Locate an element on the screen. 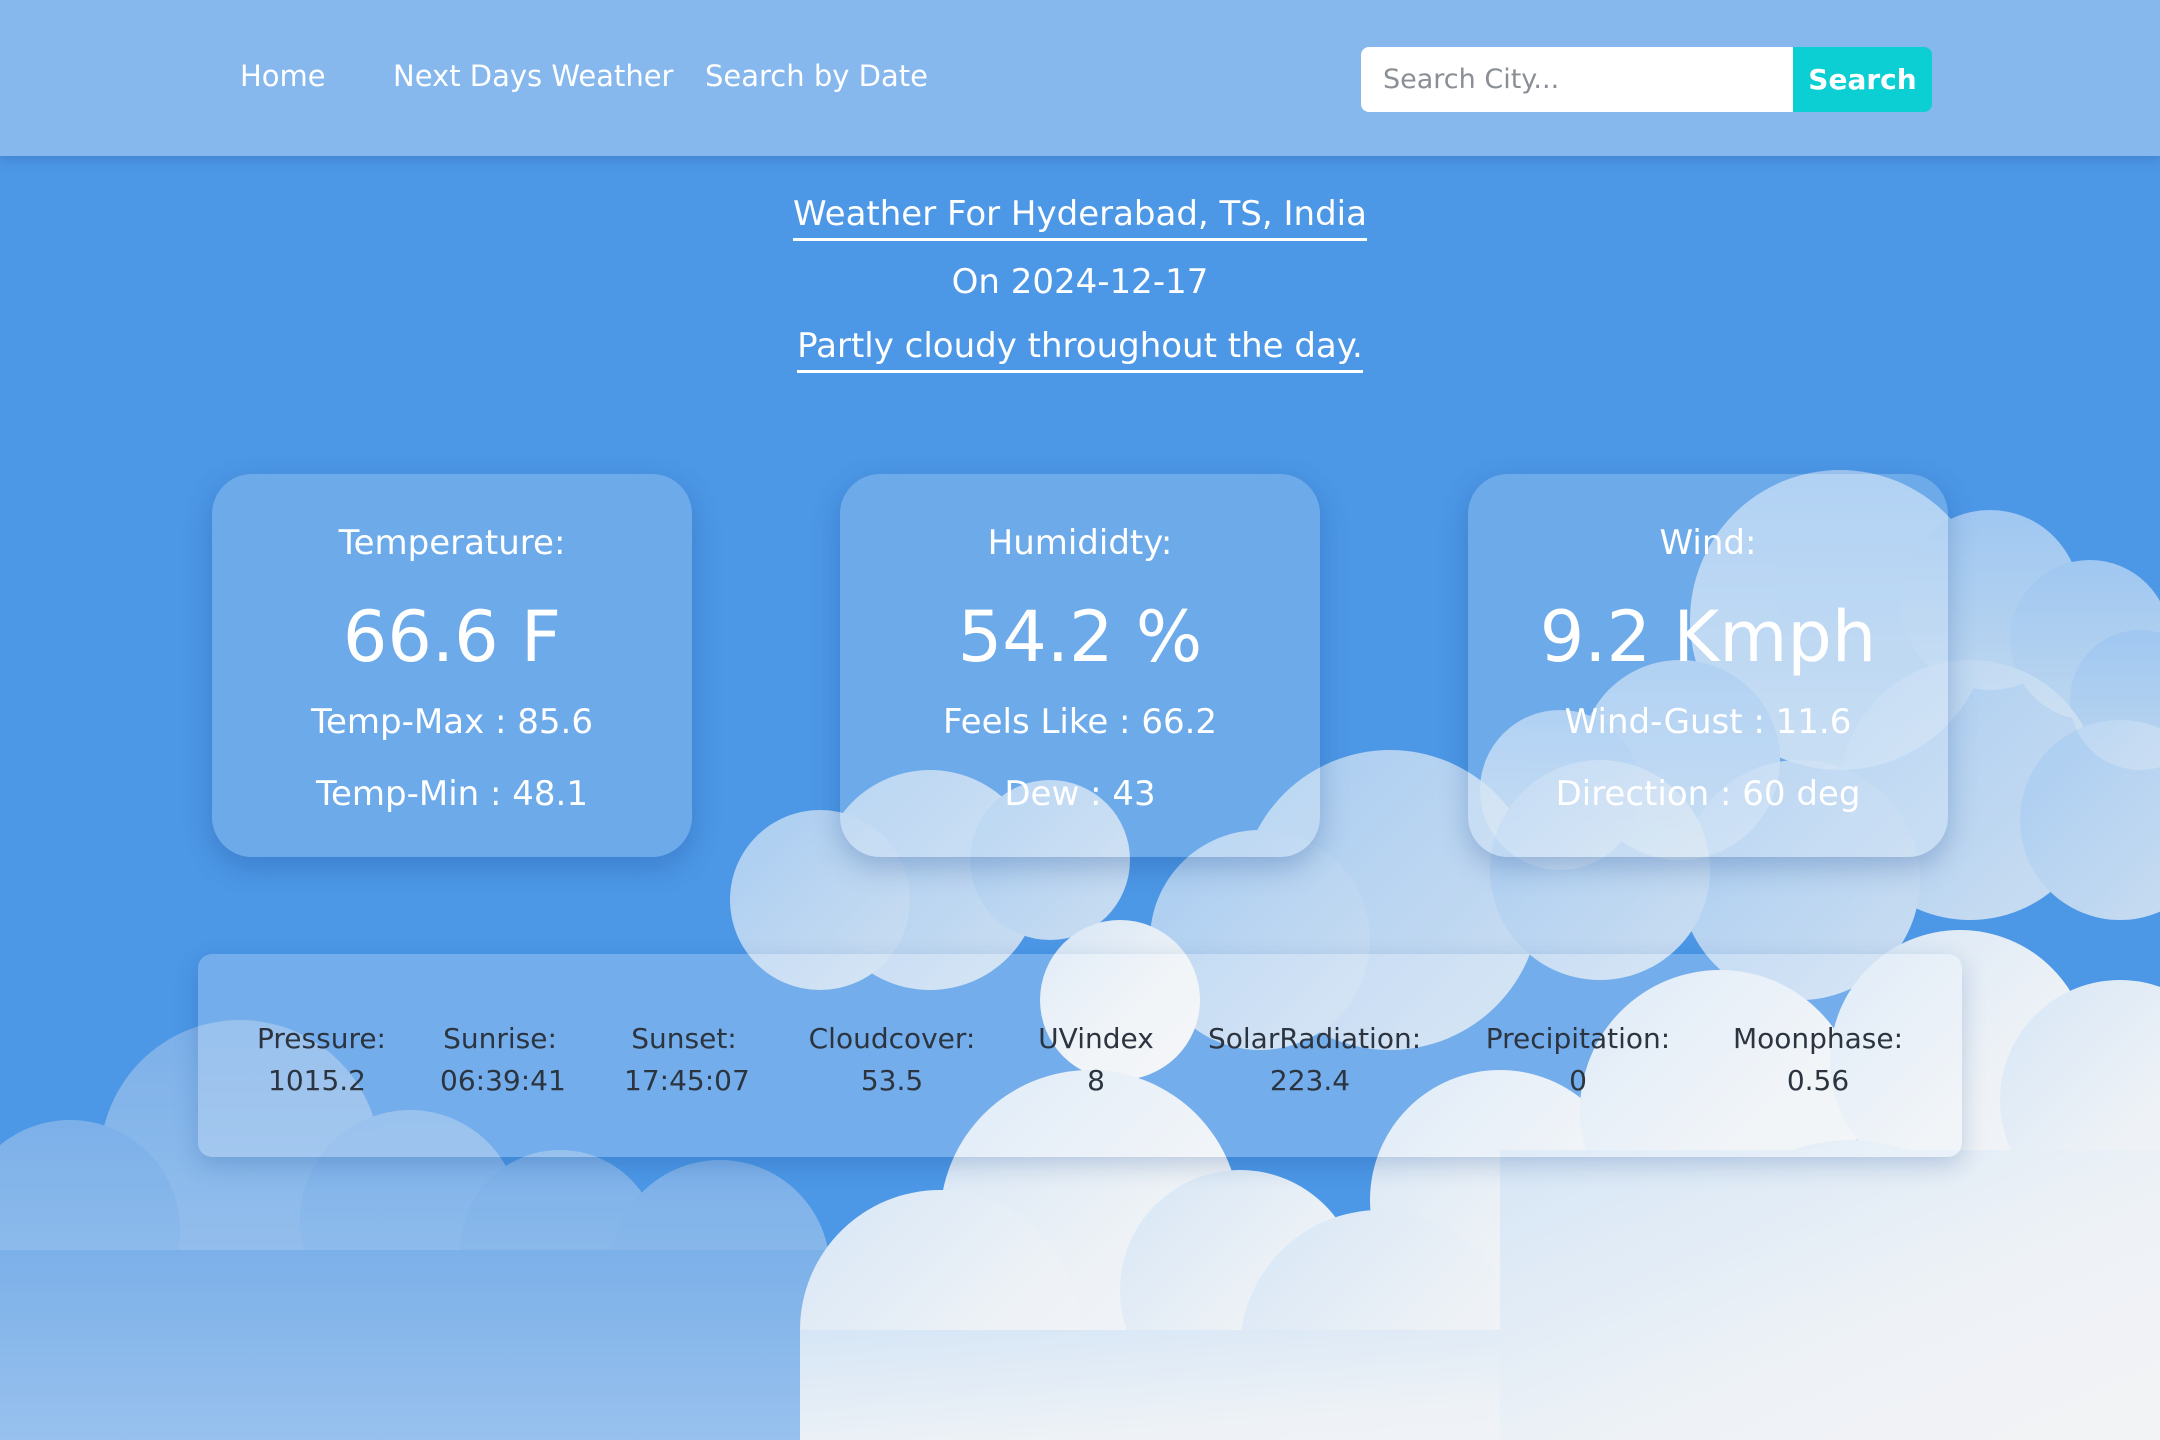 The width and height of the screenshot is (2160, 1440). wind-direction: Direction : 60 deg is located at coordinates (1708, 794).